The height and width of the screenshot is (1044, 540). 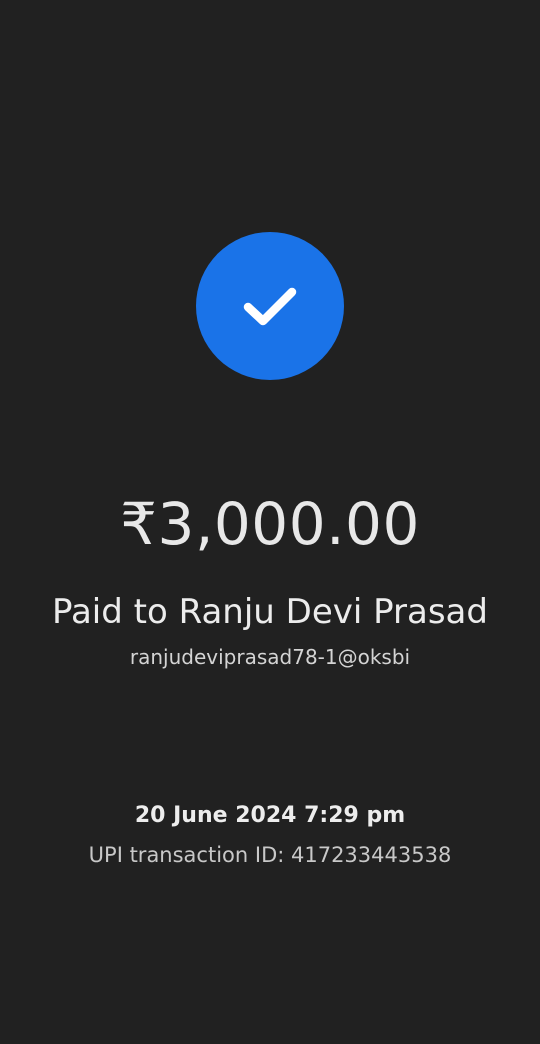 I want to click on payment-success-badge, so click(x=270, y=306).